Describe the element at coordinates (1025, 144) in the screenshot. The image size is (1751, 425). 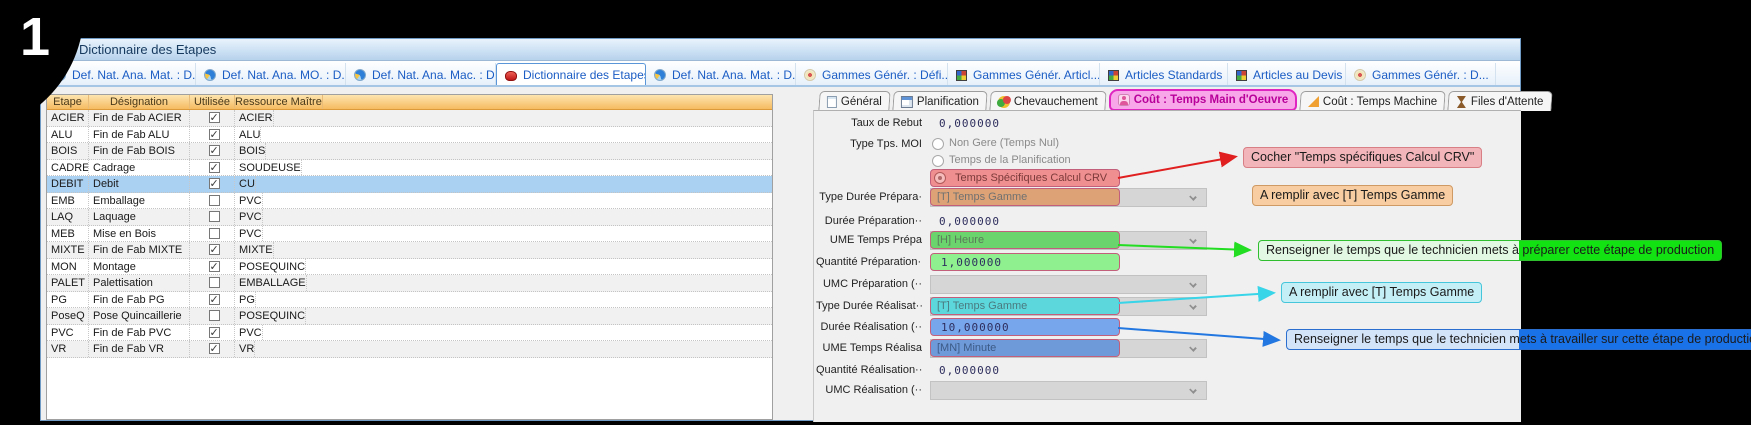
I see `radio-option-non-gere: Non Gere (Temps Nul)` at that location.